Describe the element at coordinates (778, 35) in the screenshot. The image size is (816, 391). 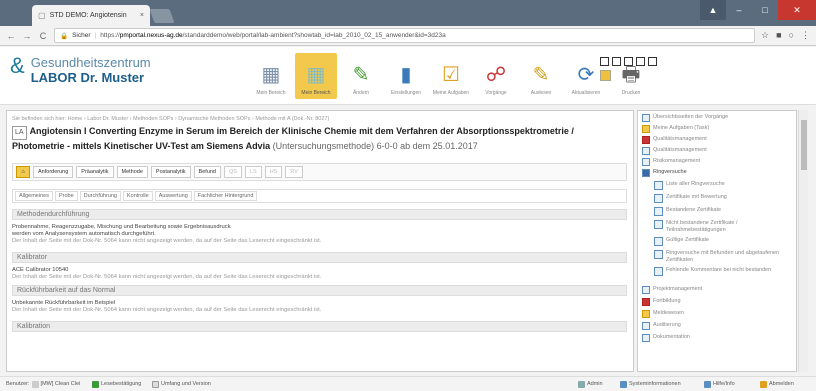
I see `extension-icon: ■` at that location.